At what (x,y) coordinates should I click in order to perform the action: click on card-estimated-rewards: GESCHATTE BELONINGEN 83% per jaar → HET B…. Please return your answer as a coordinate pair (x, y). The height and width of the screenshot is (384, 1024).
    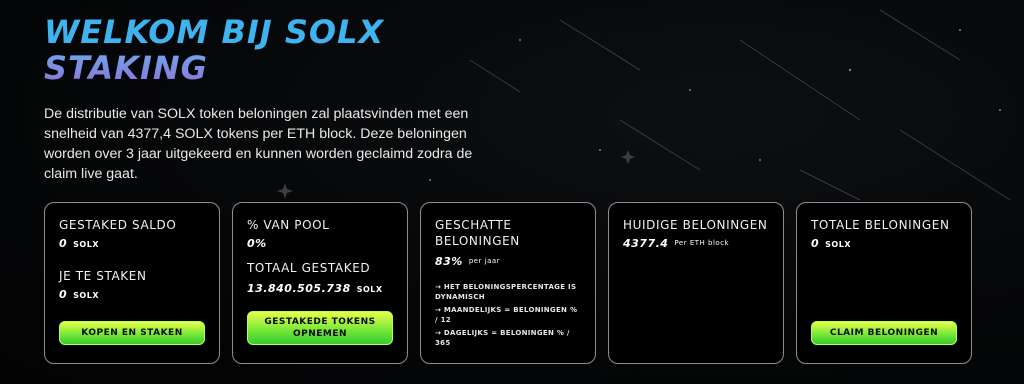
    Looking at the image, I should click on (508, 283).